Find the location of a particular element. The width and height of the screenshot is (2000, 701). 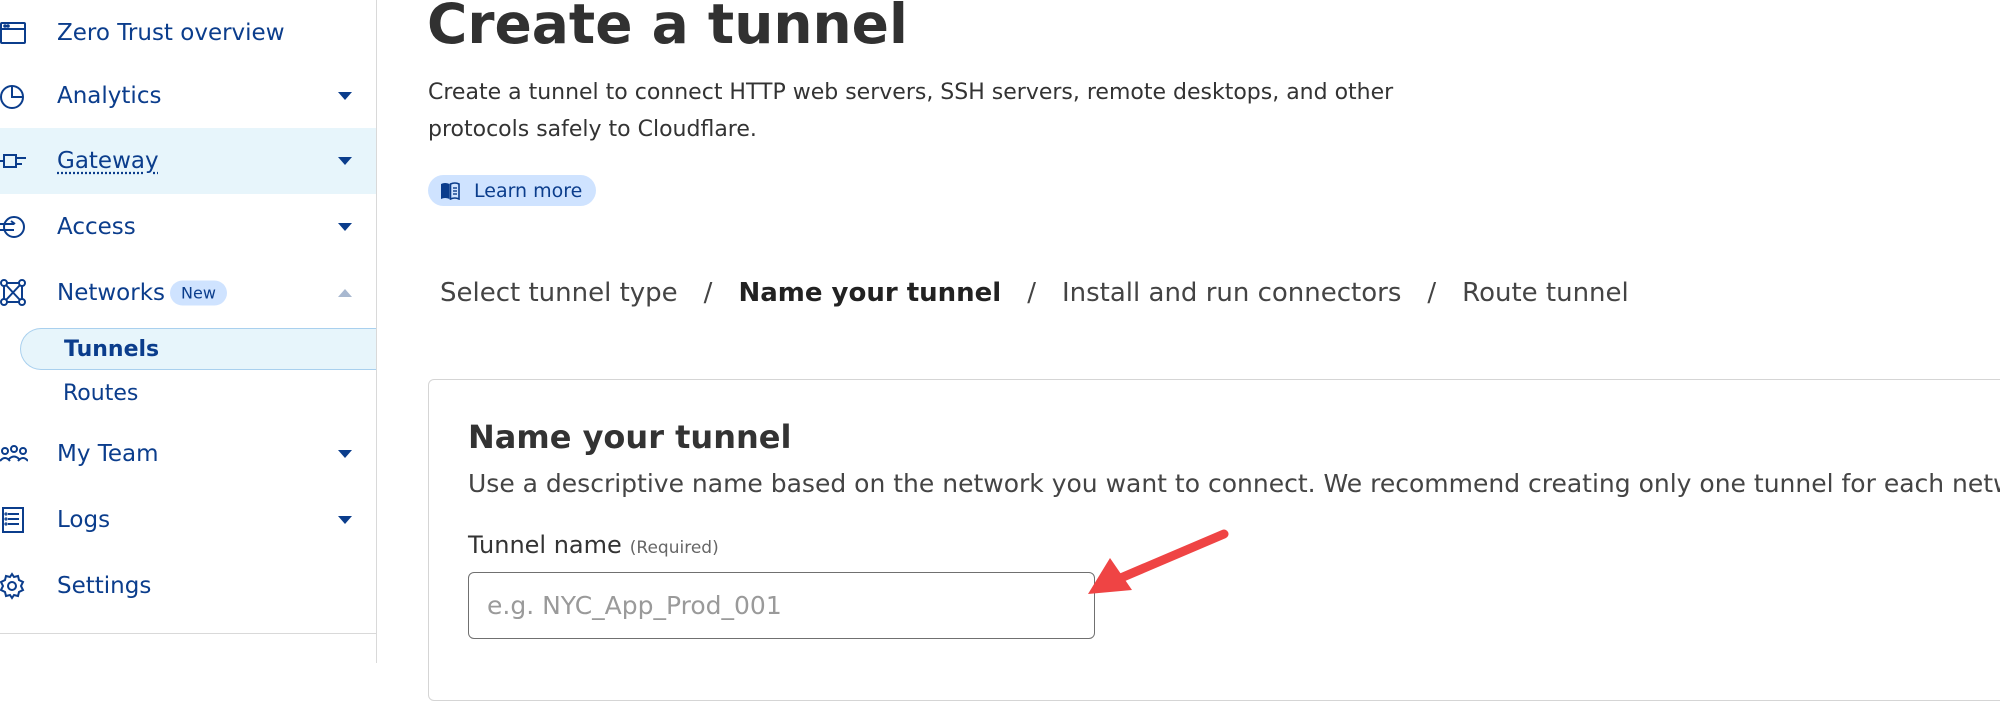

new-badge: New is located at coordinates (198, 293).